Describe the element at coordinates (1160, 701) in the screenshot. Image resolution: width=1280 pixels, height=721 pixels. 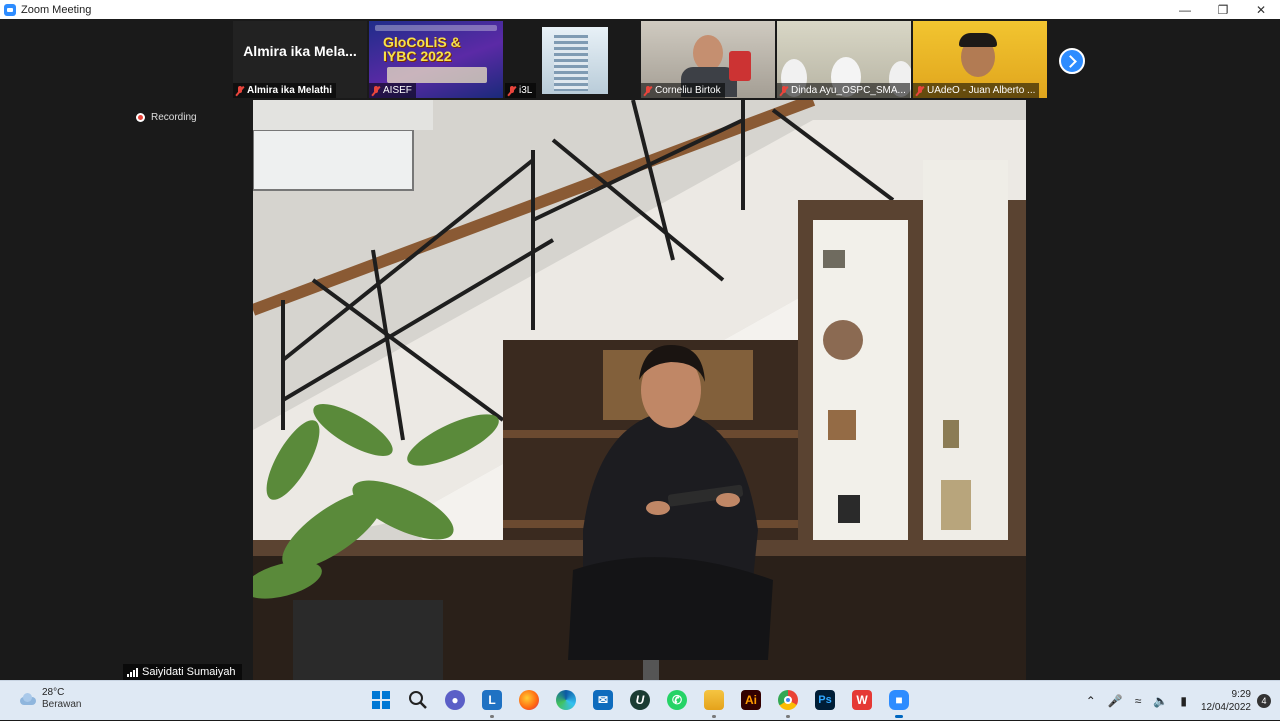
I see `volume-icon: 🔈` at that location.